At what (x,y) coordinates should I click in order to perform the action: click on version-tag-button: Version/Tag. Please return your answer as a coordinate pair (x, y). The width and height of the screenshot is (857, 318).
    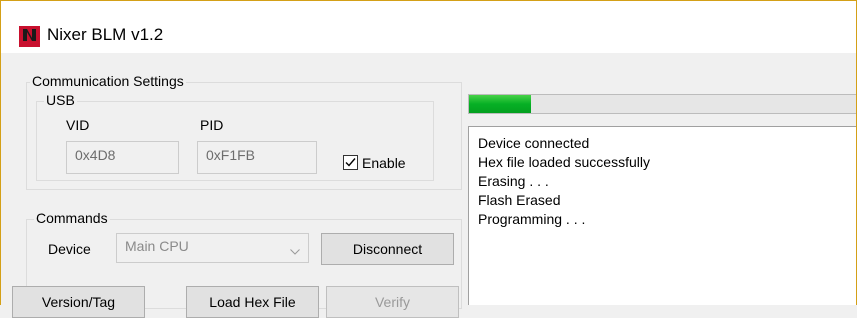
    Looking at the image, I should click on (78, 302).